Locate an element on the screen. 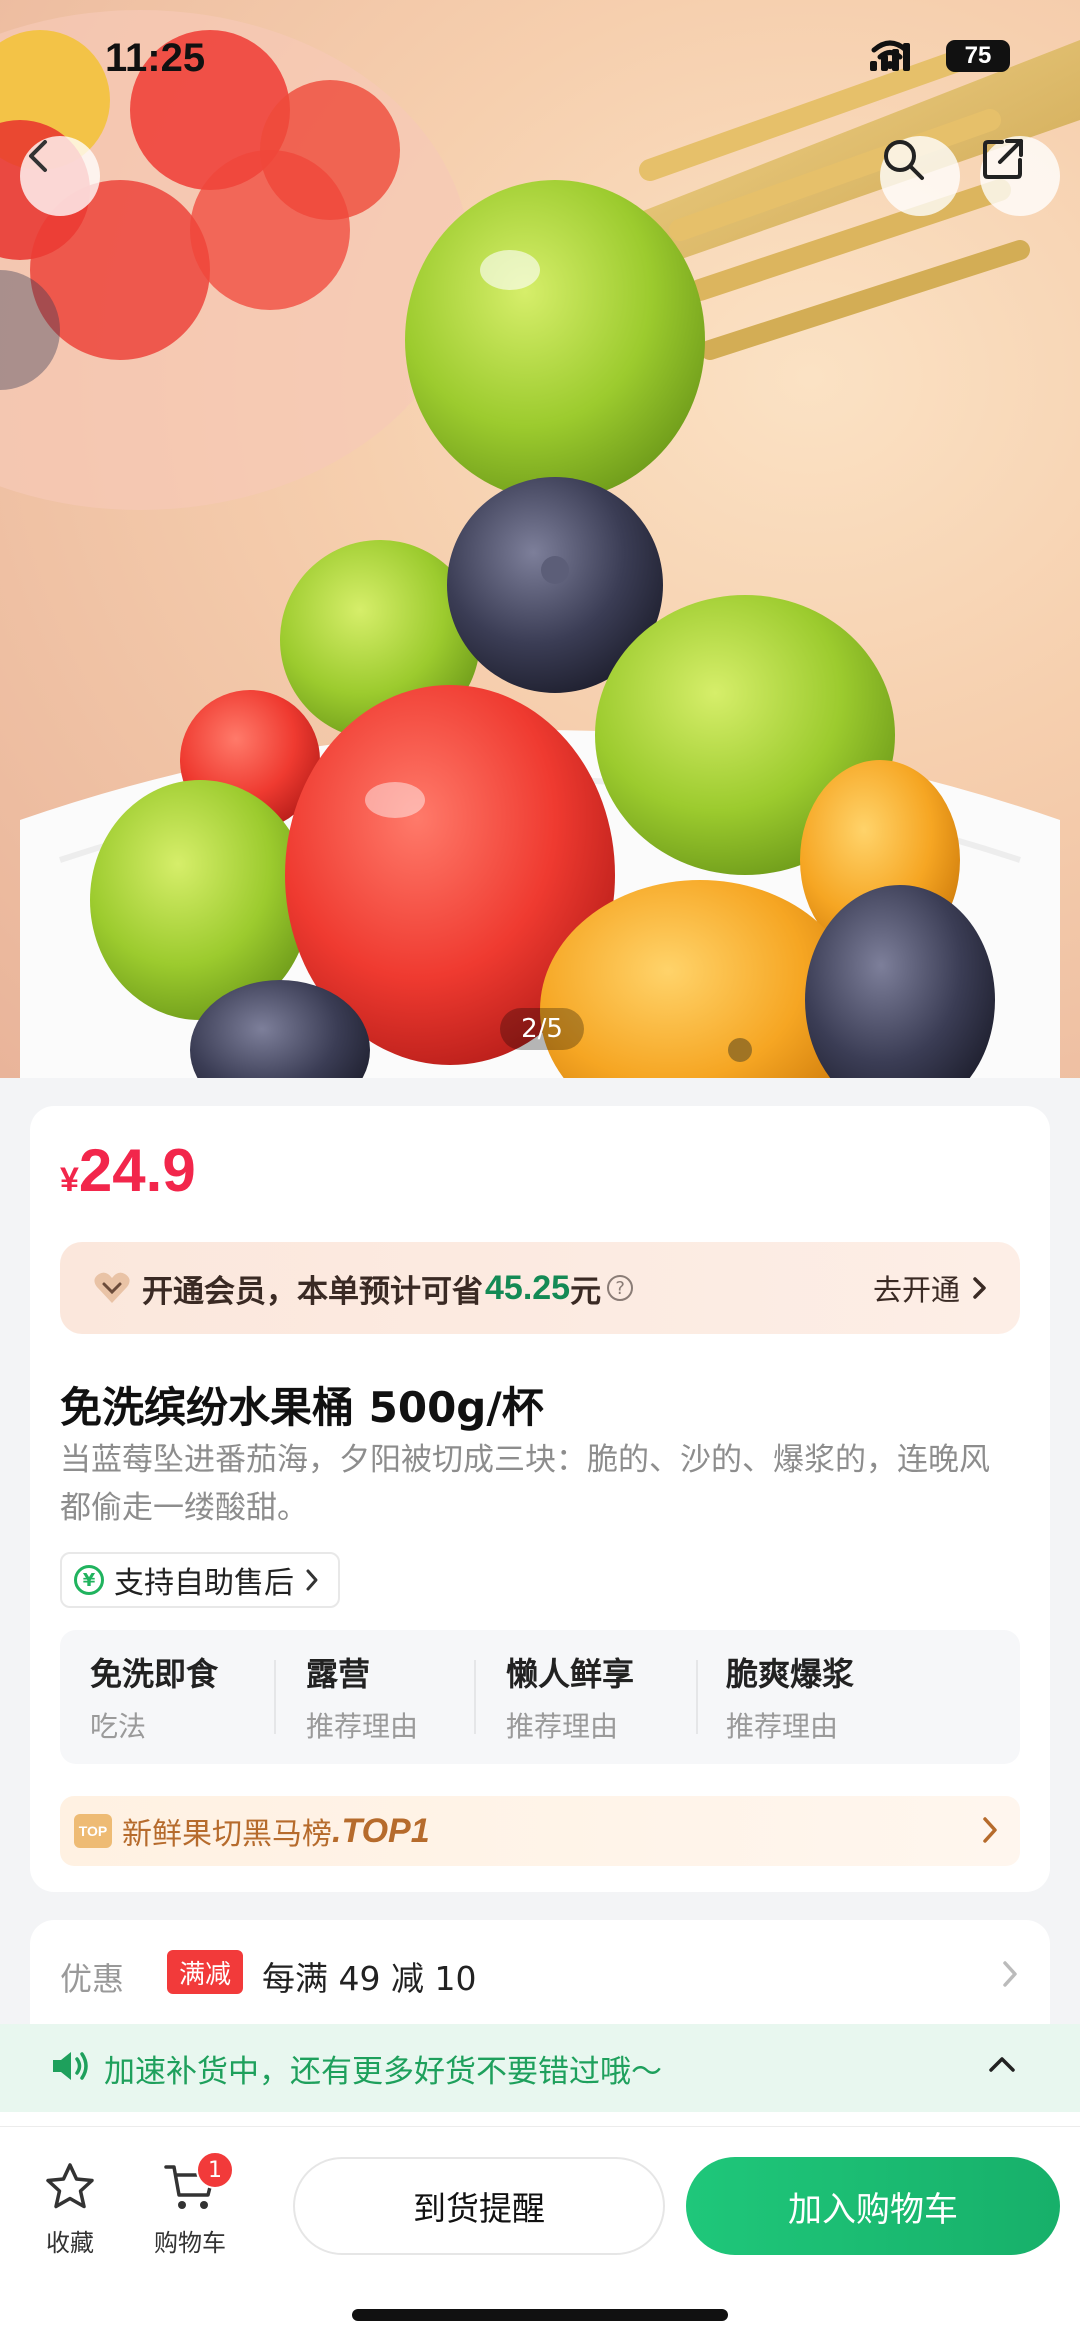  arrival-reminder-button: 到货提醒 is located at coordinates (479, 2206).